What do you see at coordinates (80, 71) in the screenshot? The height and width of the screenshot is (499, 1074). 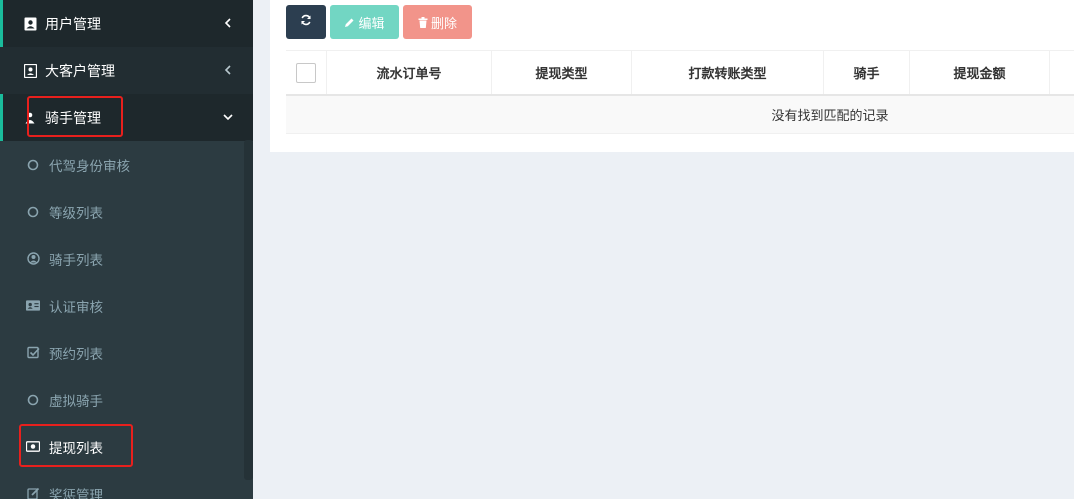 I see `menu-label: 大客户管理` at bounding box center [80, 71].